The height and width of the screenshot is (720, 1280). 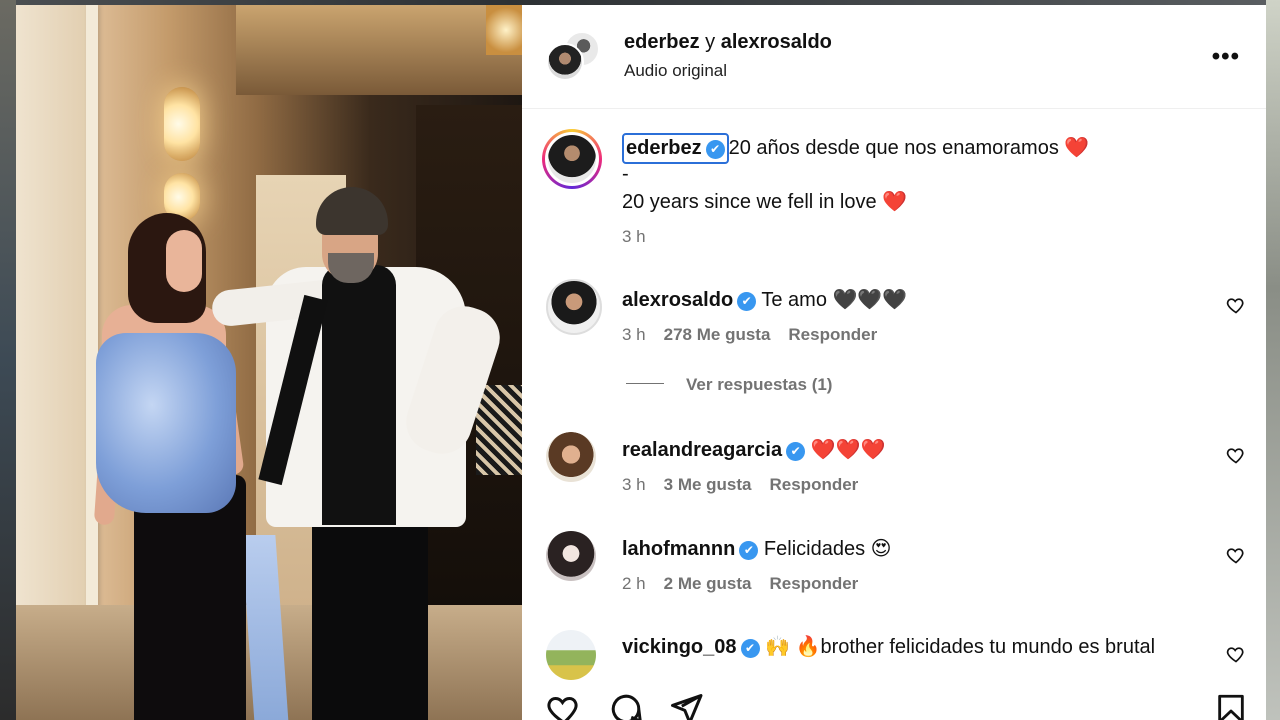 I want to click on comment-meta: 3 h 3 Me gusta Responder, so click(x=749, y=485).